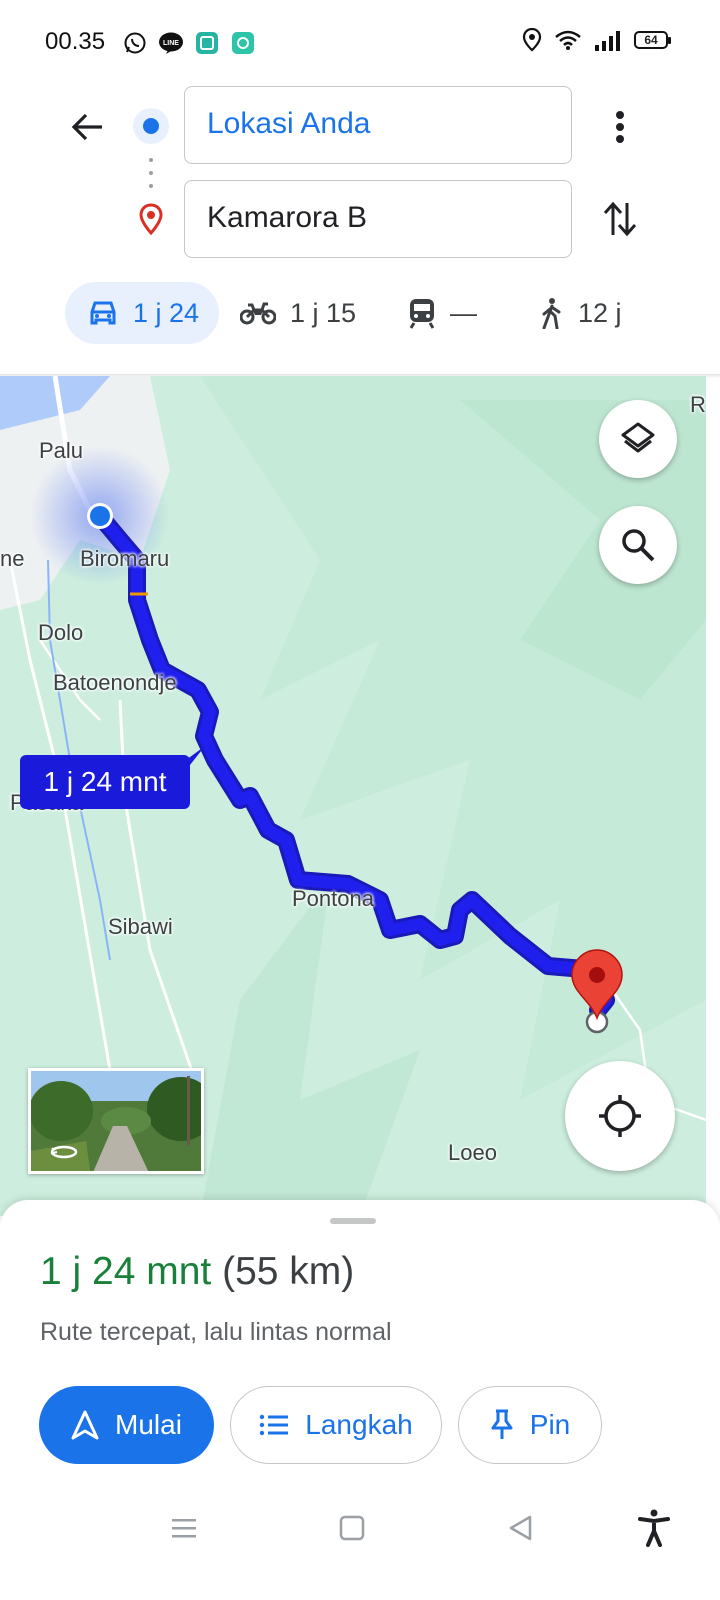 This screenshot has height=1600, width=720. Describe the element at coordinates (463, 312) in the screenshot. I see `mode-transit-time: —` at that location.